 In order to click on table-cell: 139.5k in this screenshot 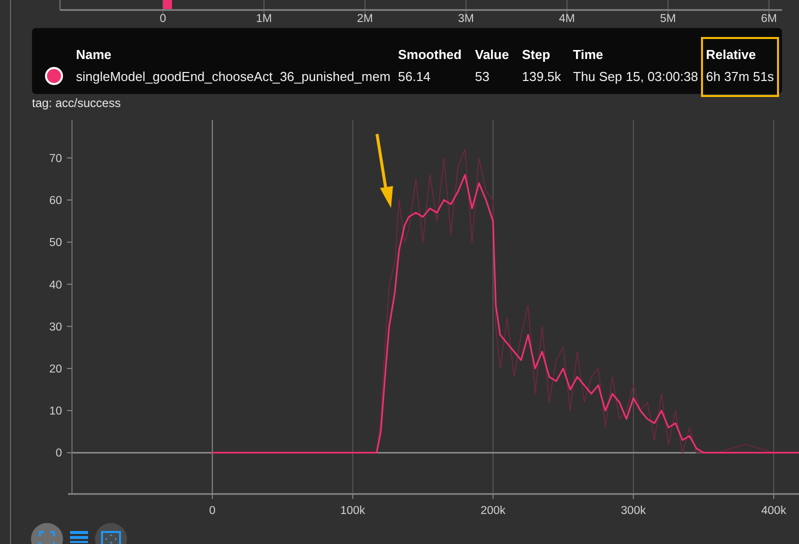, I will do `click(542, 76)`.